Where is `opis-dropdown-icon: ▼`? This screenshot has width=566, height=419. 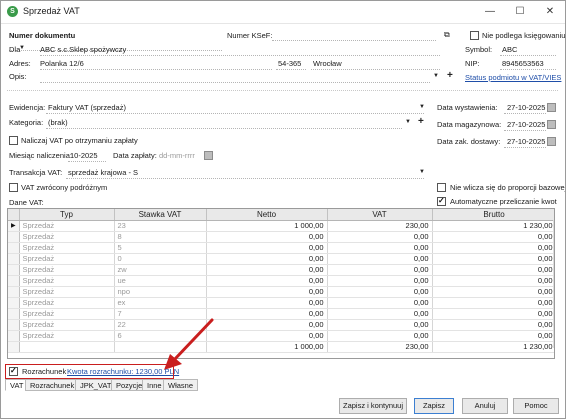 opis-dropdown-icon: ▼ is located at coordinates (436, 76).